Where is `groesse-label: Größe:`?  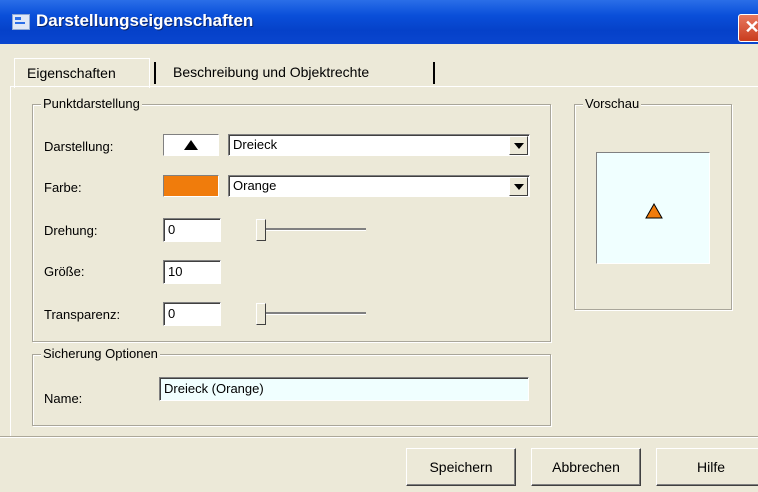 groesse-label: Größe: is located at coordinates (64, 271).